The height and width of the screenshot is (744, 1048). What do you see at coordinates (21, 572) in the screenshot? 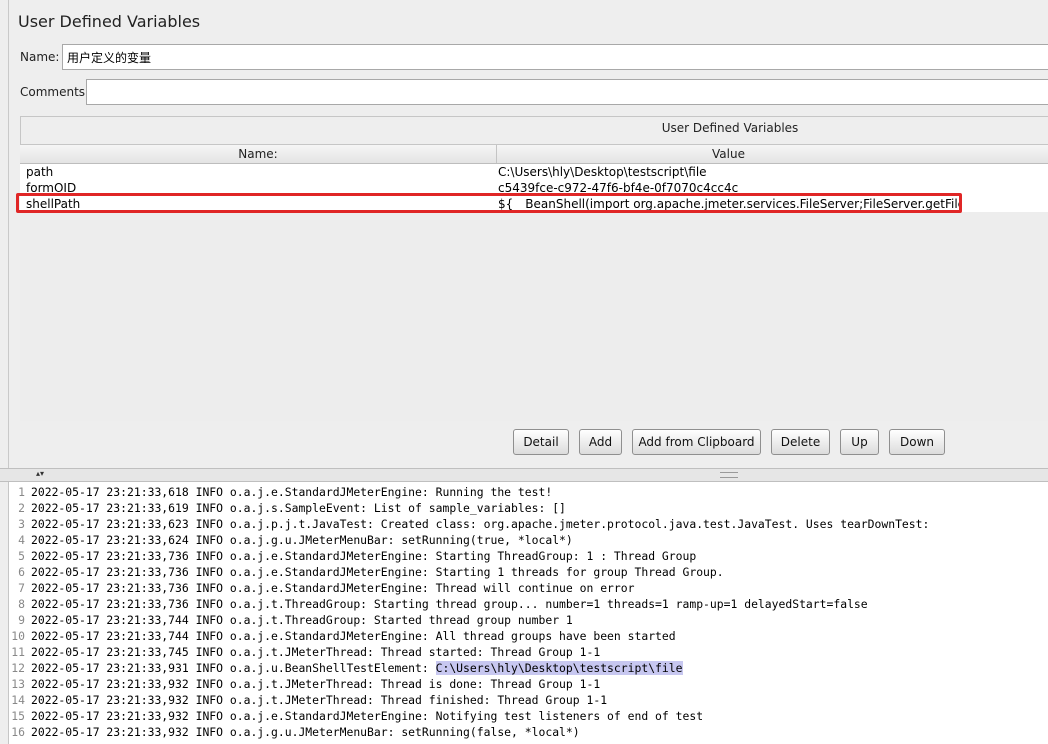
I see `line-number: 6` at bounding box center [21, 572].